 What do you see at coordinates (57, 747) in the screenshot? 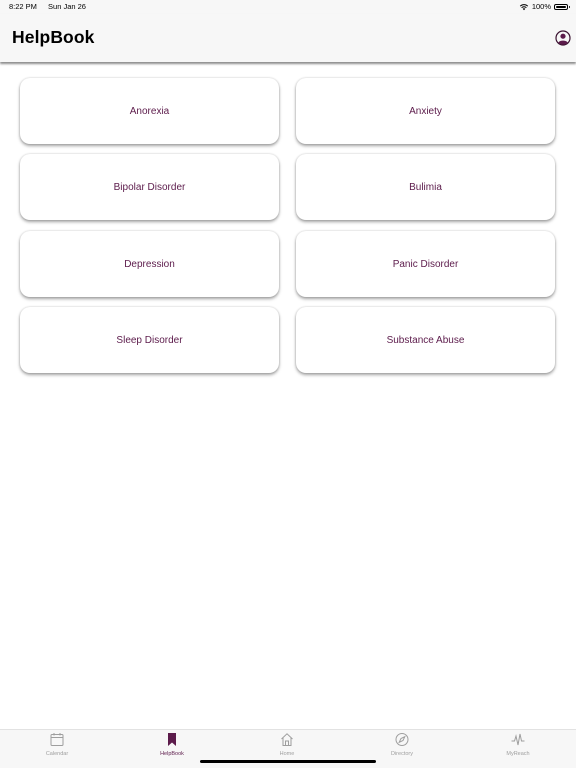
I see `tab-calendar: Calendar` at bounding box center [57, 747].